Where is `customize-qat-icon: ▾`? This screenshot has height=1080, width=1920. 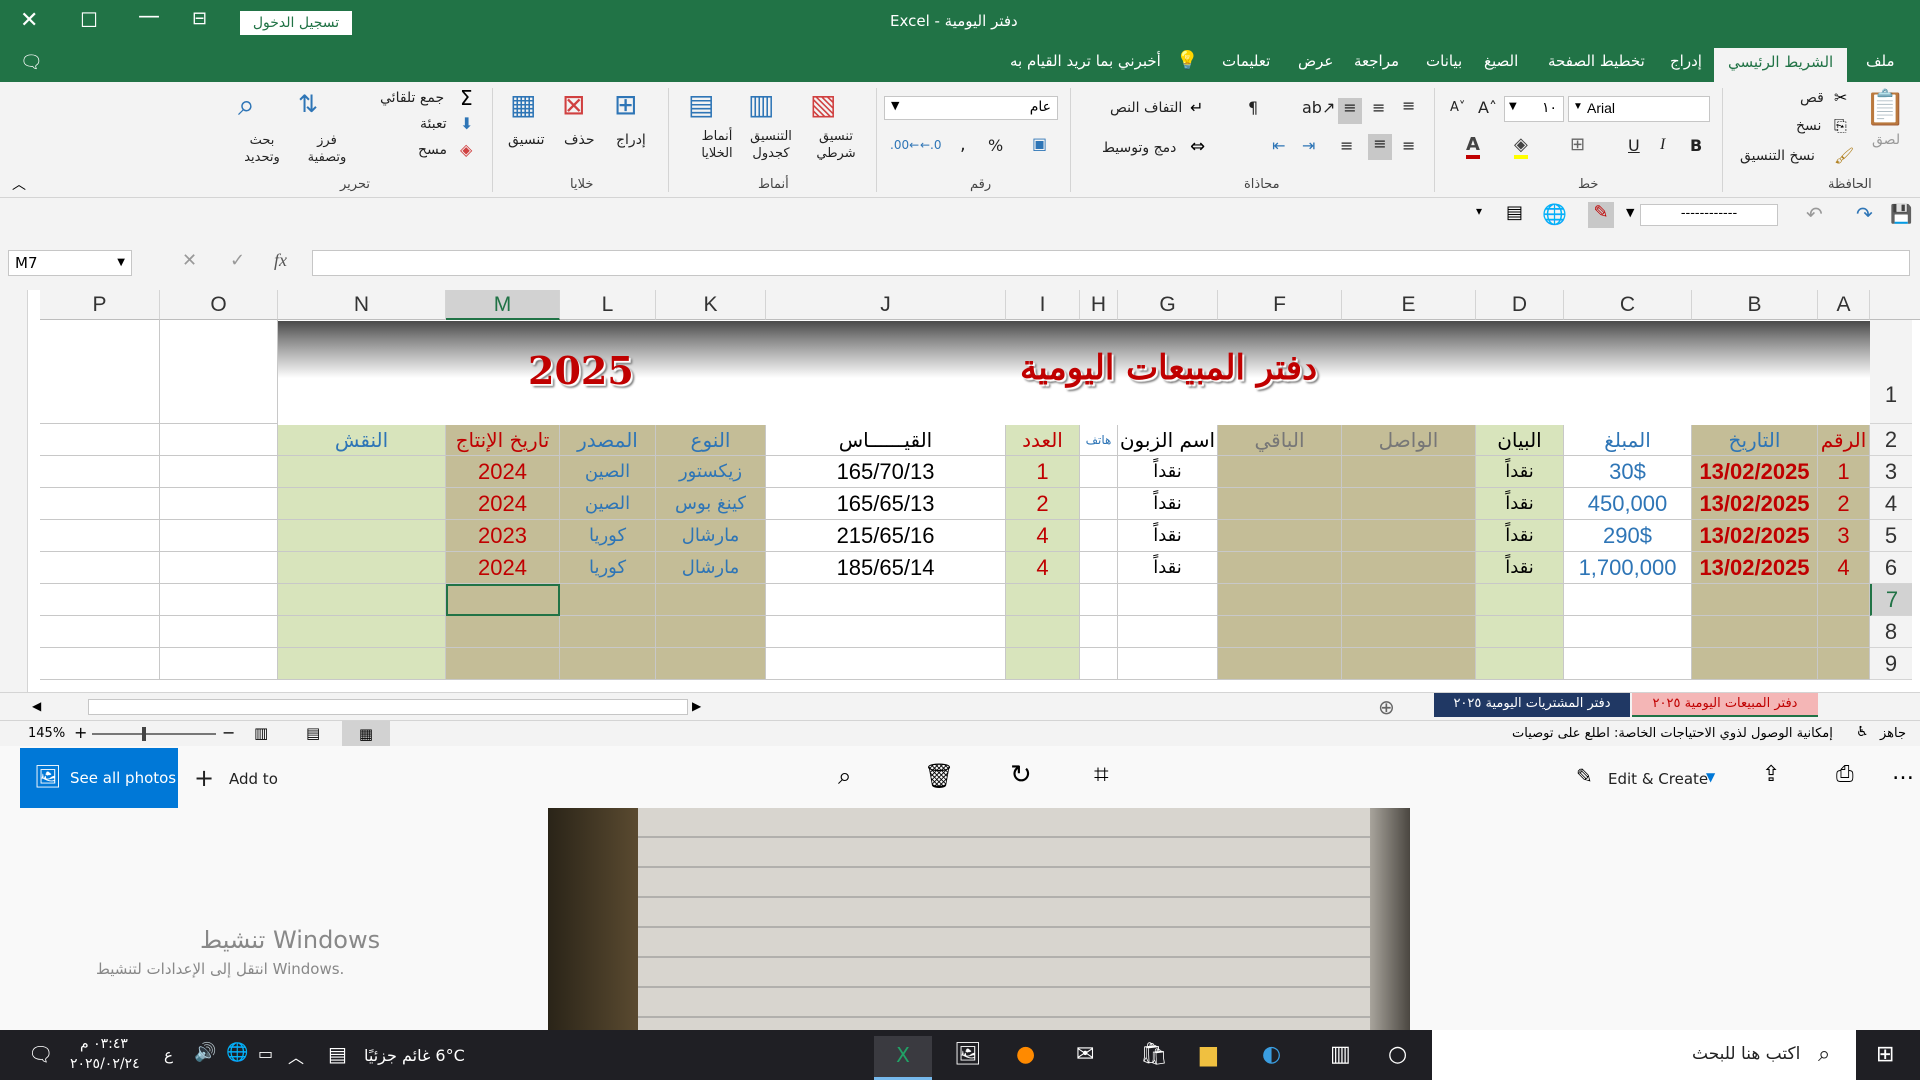 customize-qat-icon: ▾ is located at coordinates (1479, 211).